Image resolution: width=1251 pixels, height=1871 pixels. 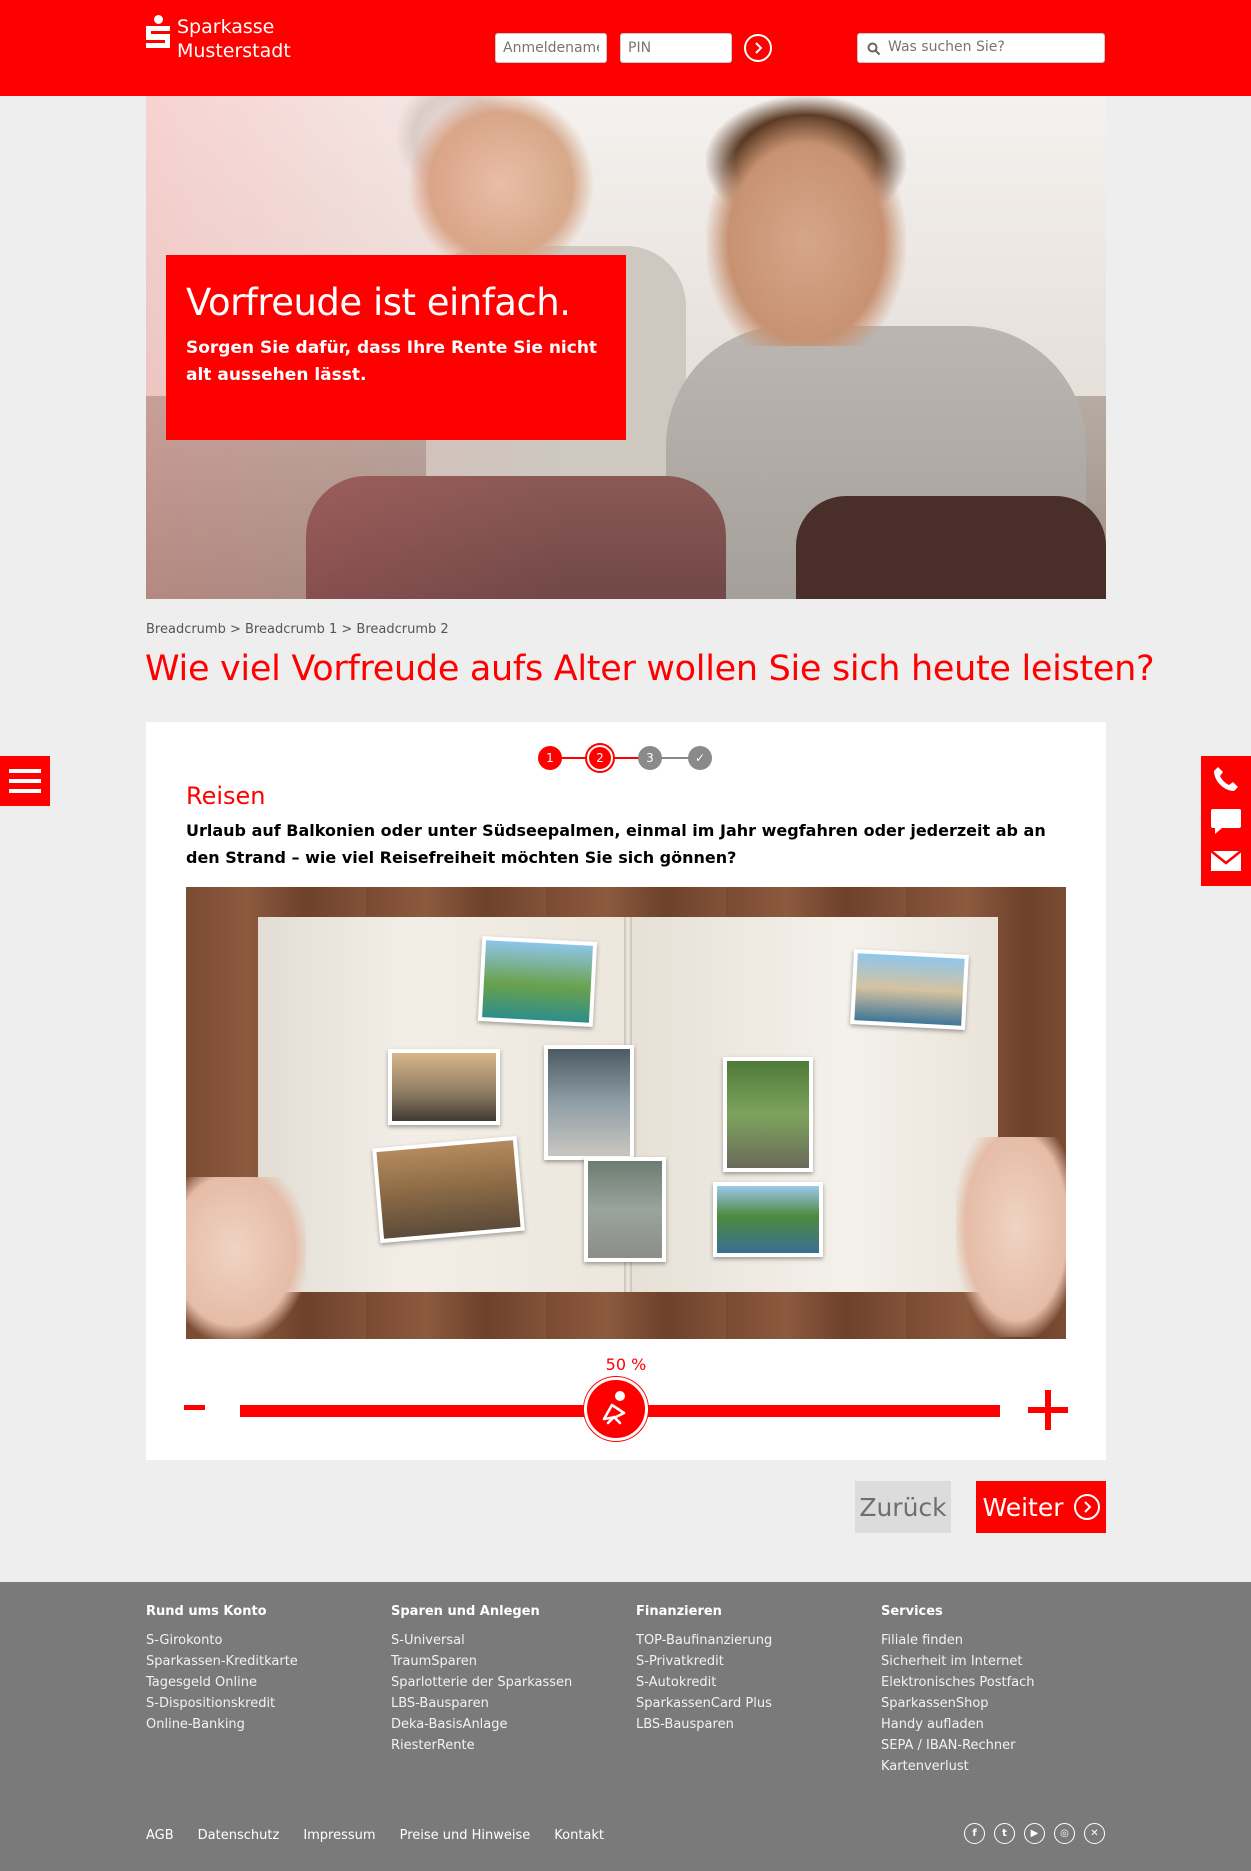 I want to click on mail-icon, so click(x=1226, y=861).